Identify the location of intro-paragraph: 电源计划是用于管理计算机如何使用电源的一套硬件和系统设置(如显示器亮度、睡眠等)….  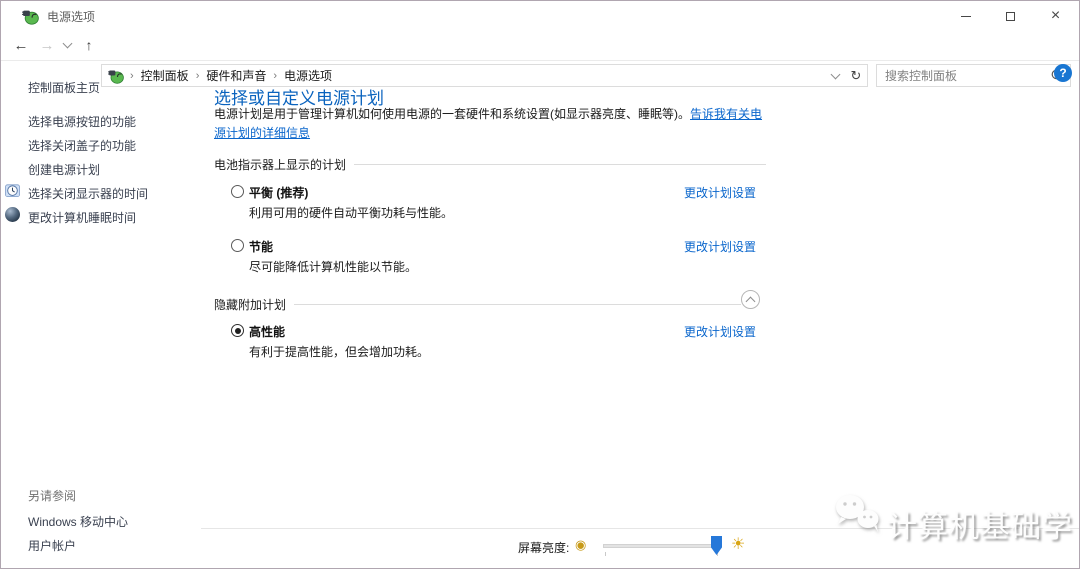
(492, 124).